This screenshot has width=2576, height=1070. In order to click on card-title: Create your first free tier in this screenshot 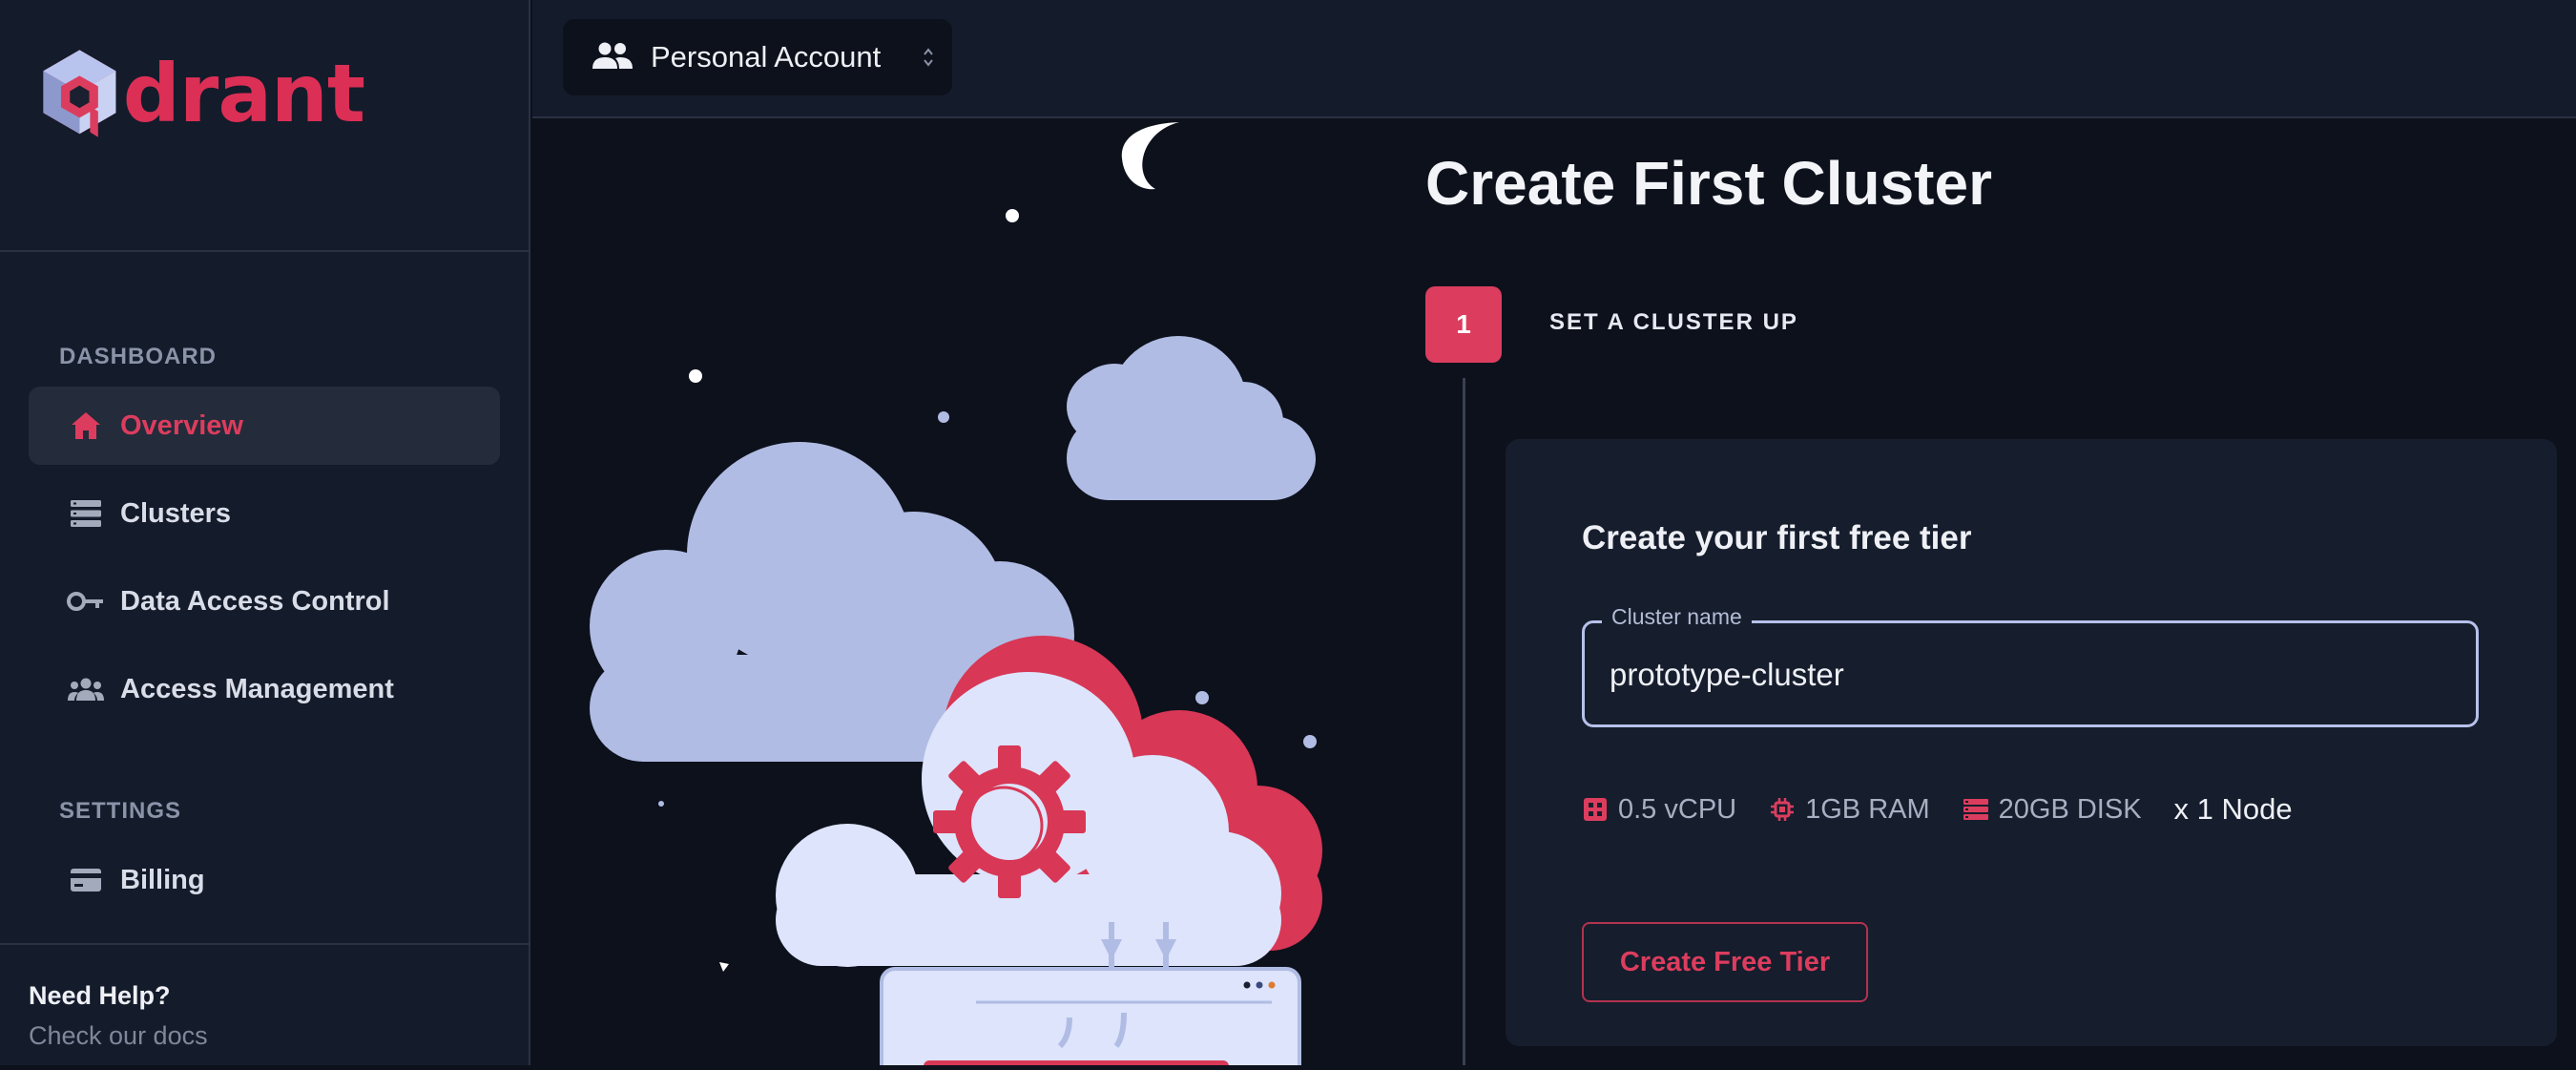, I will do `click(1777, 537)`.